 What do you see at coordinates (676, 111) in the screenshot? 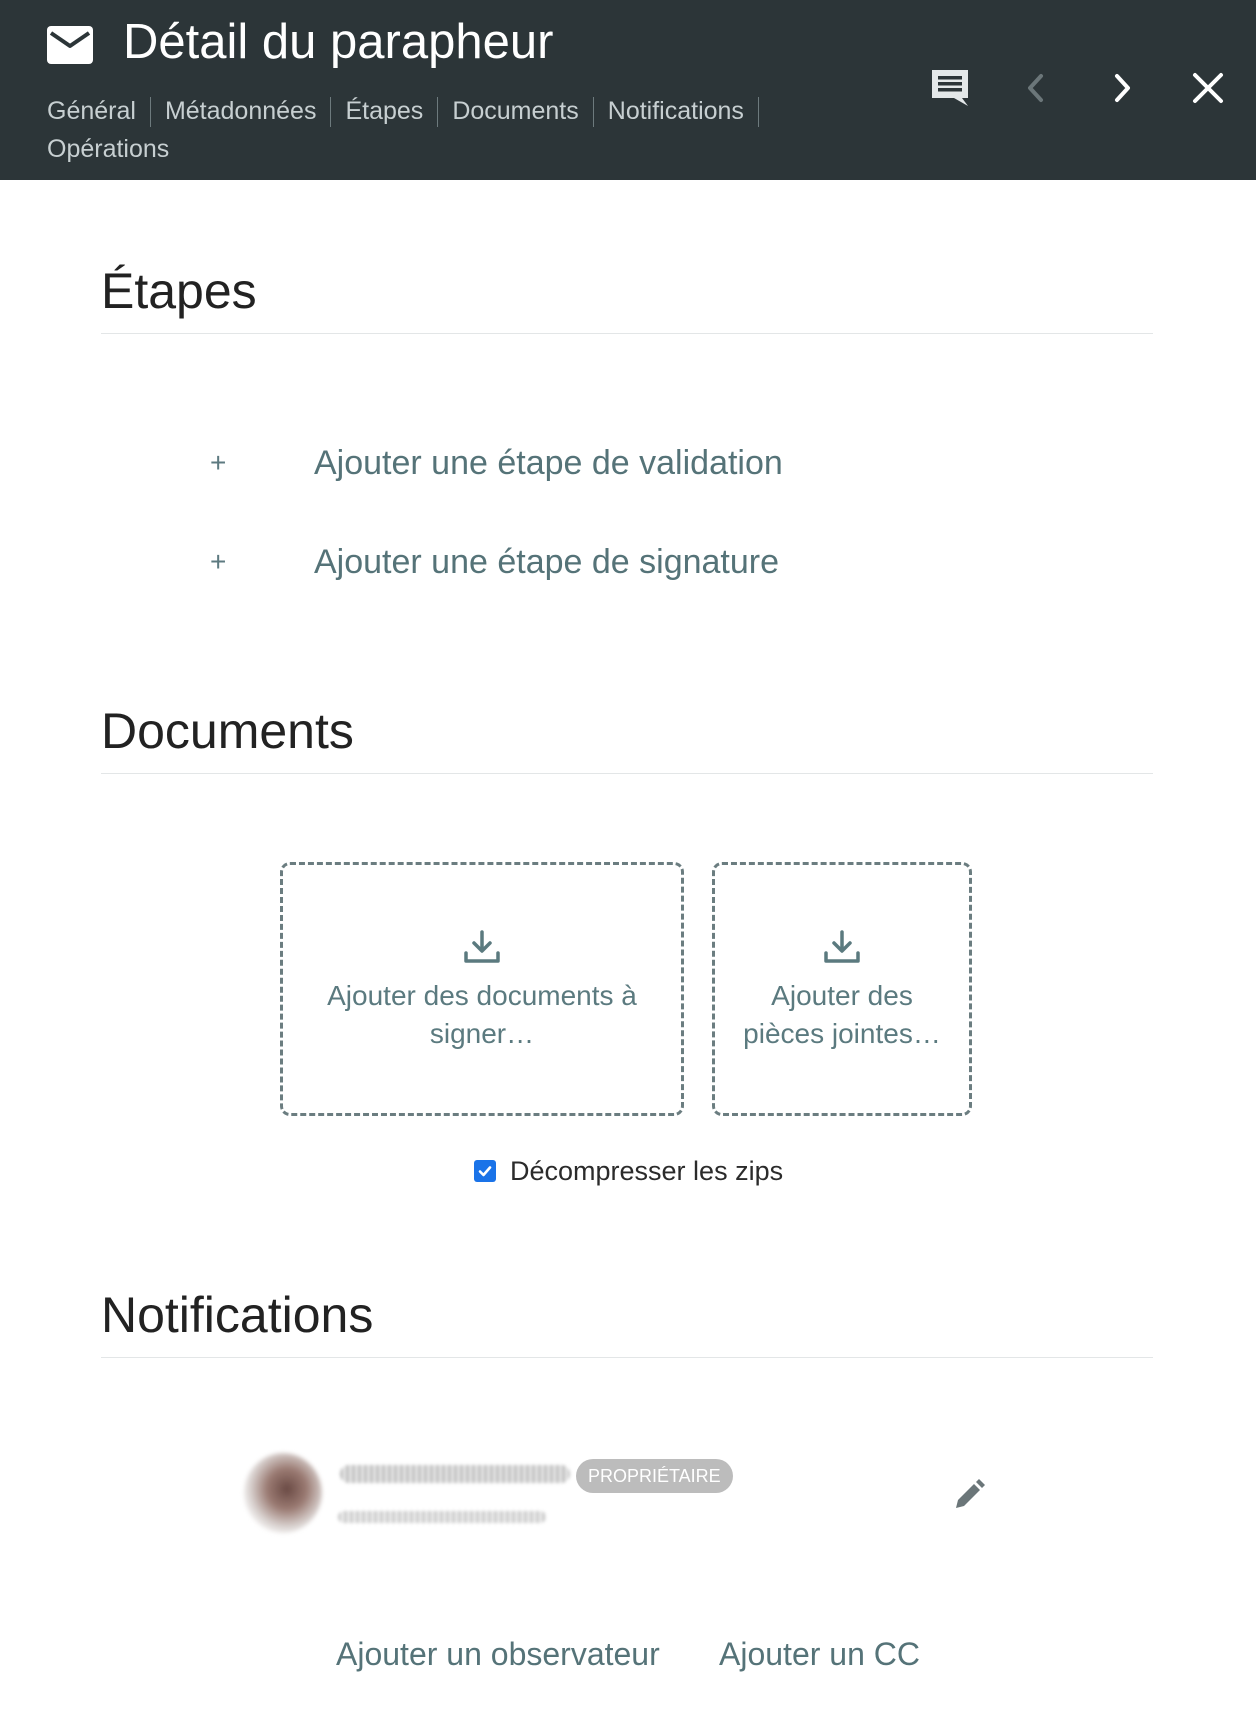
I see `nav-notifications: Notifications` at bounding box center [676, 111].